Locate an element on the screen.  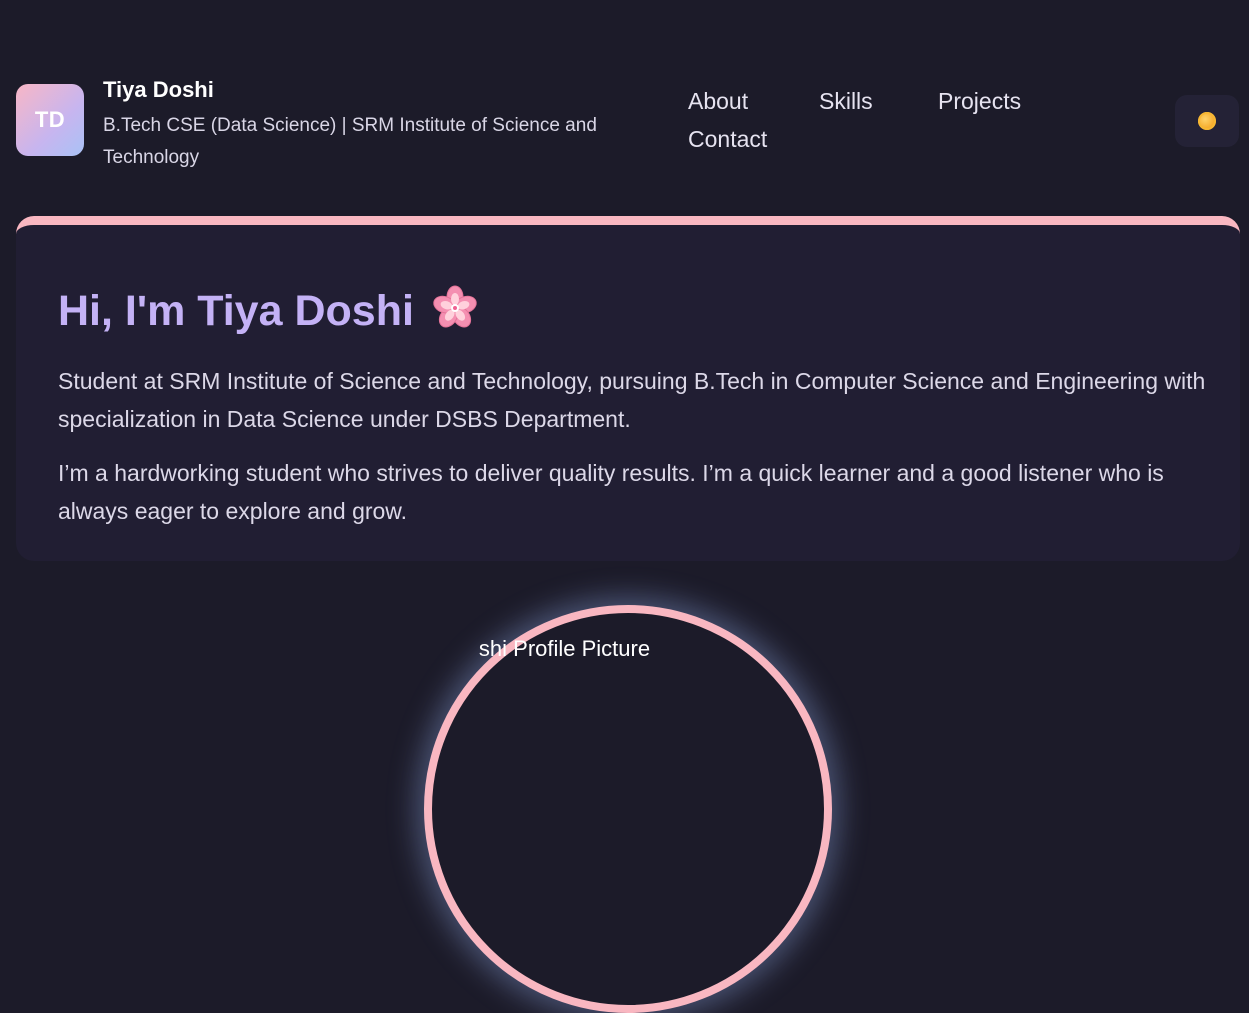
nav-link-skills: Skills is located at coordinates (846, 101).